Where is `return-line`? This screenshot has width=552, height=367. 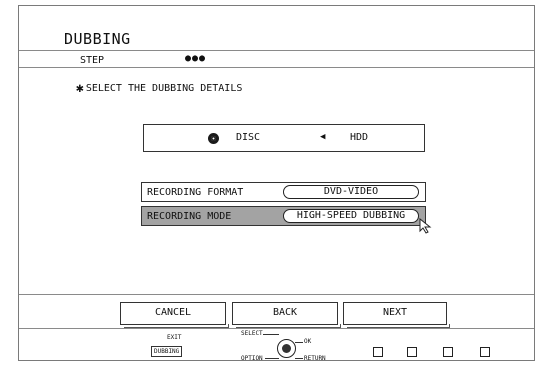
return-line is located at coordinates (299, 358).